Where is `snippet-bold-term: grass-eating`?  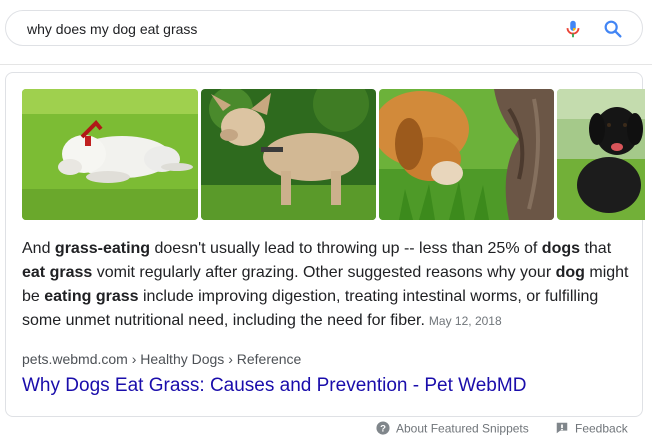
snippet-bold-term: grass-eating is located at coordinates (102, 248).